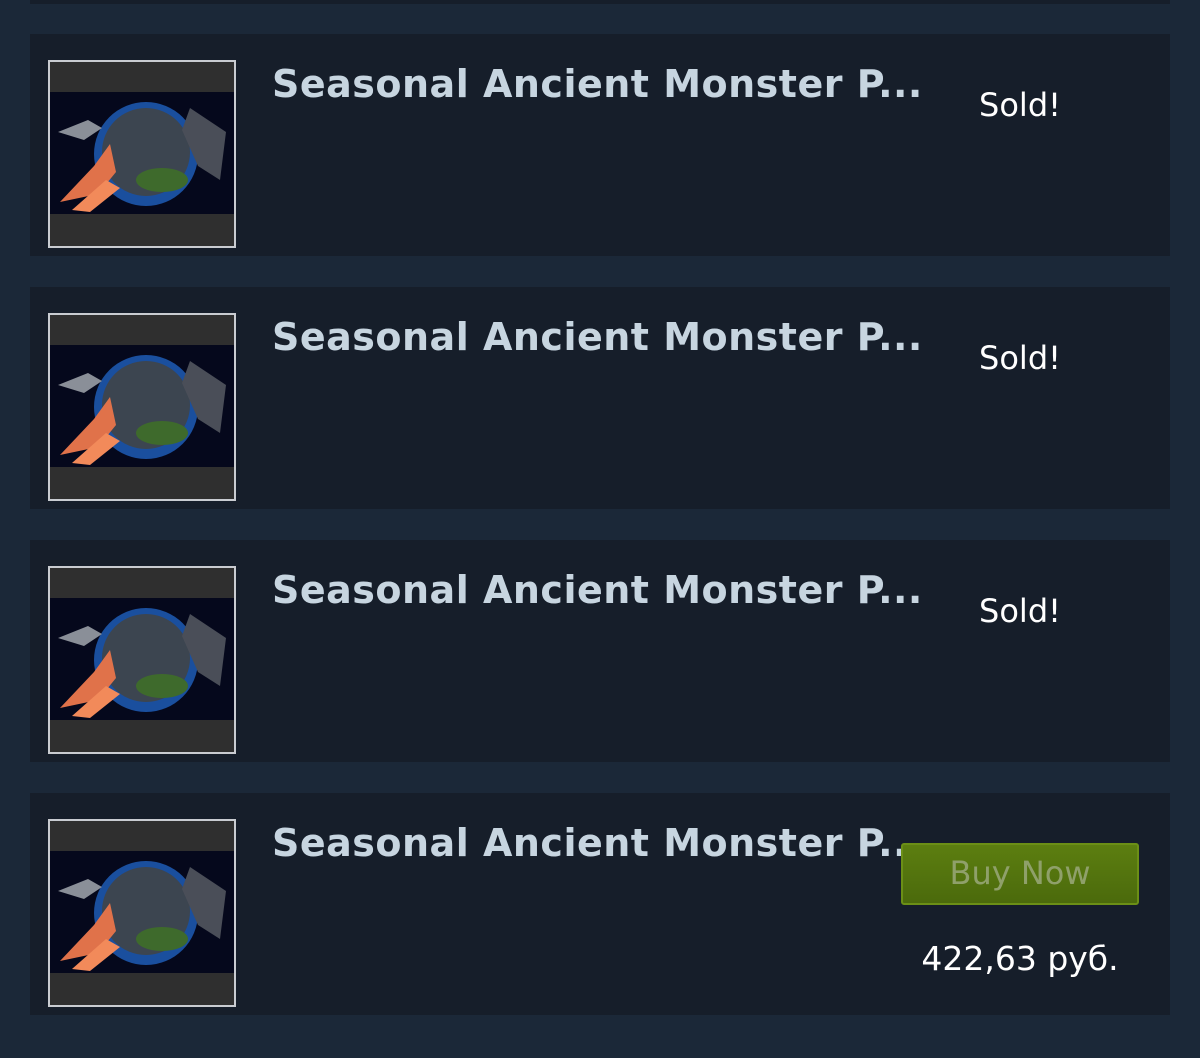  What do you see at coordinates (1020, 874) in the screenshot?
I see `buy-now-button: Buy Now` at bounding box center [1020, 874].